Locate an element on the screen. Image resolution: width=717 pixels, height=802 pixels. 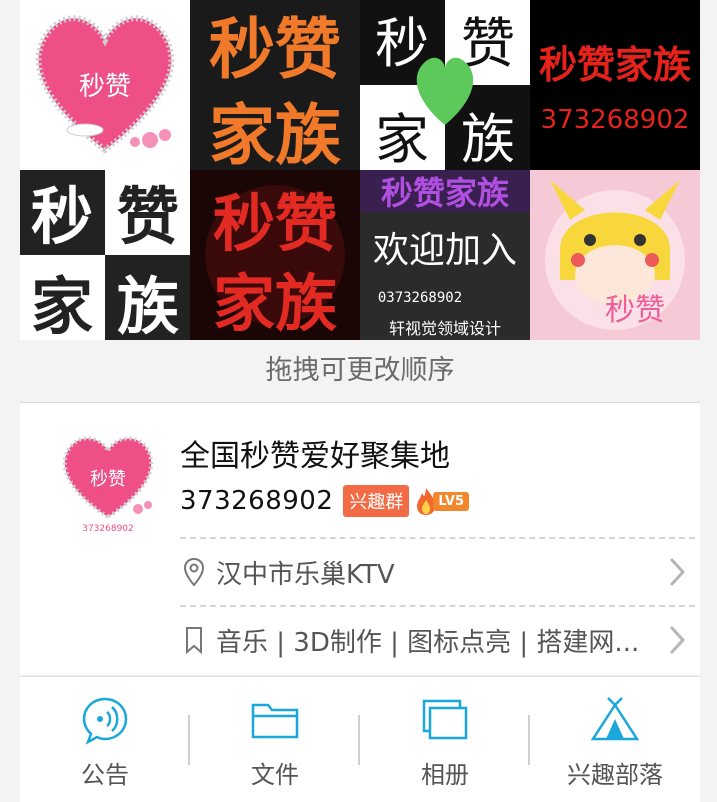
interest-tribe-label: 兴趣部落 is located at coordinates (615, 775).